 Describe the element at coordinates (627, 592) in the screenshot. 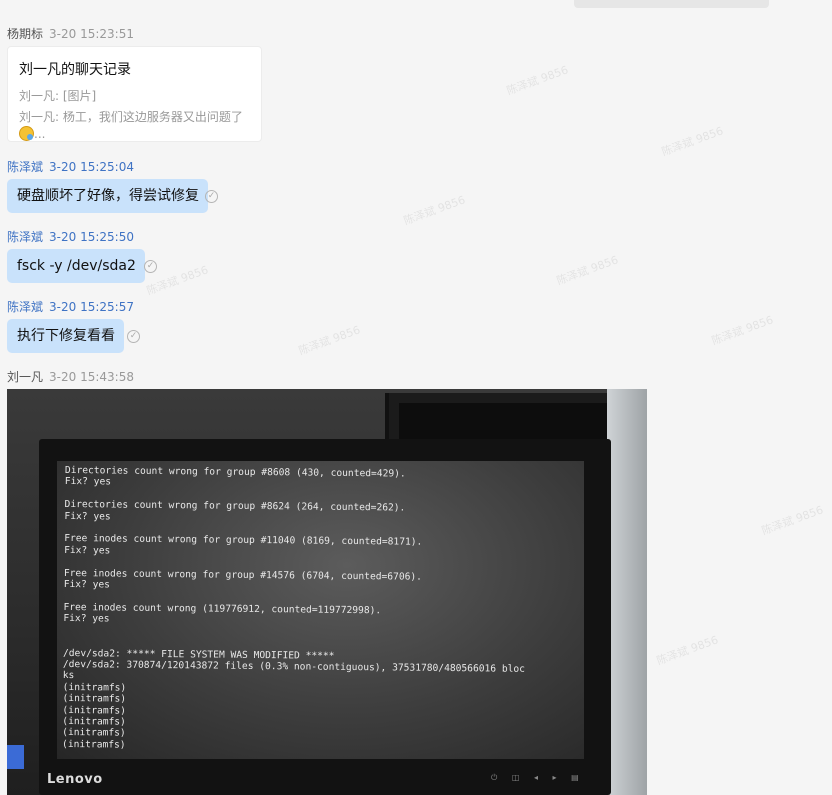

I see `photo-right-edge` at that location.